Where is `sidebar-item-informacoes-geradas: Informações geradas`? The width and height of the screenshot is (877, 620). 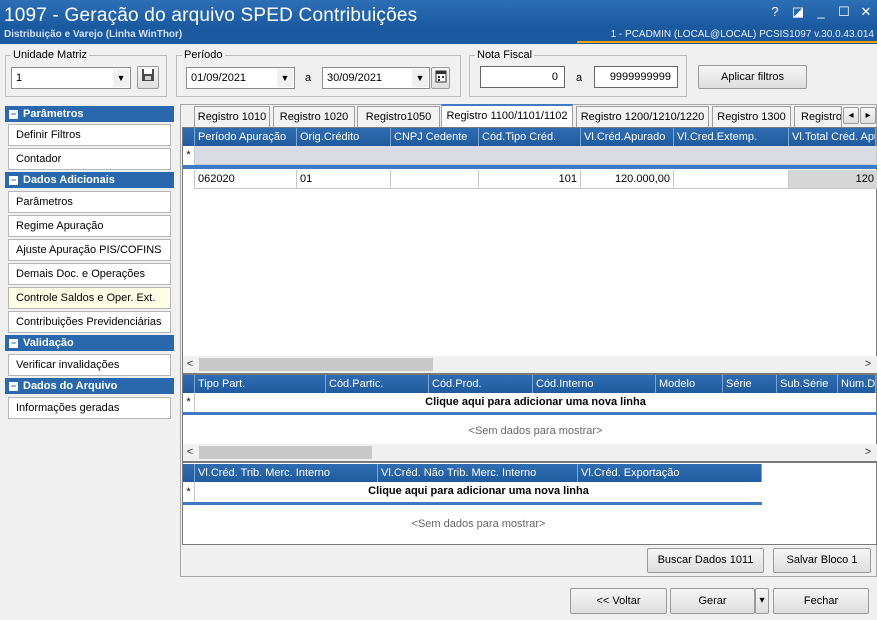 sidebar-item-informacoes-geradas: Informações geradas is located at coordinates (89, 408).